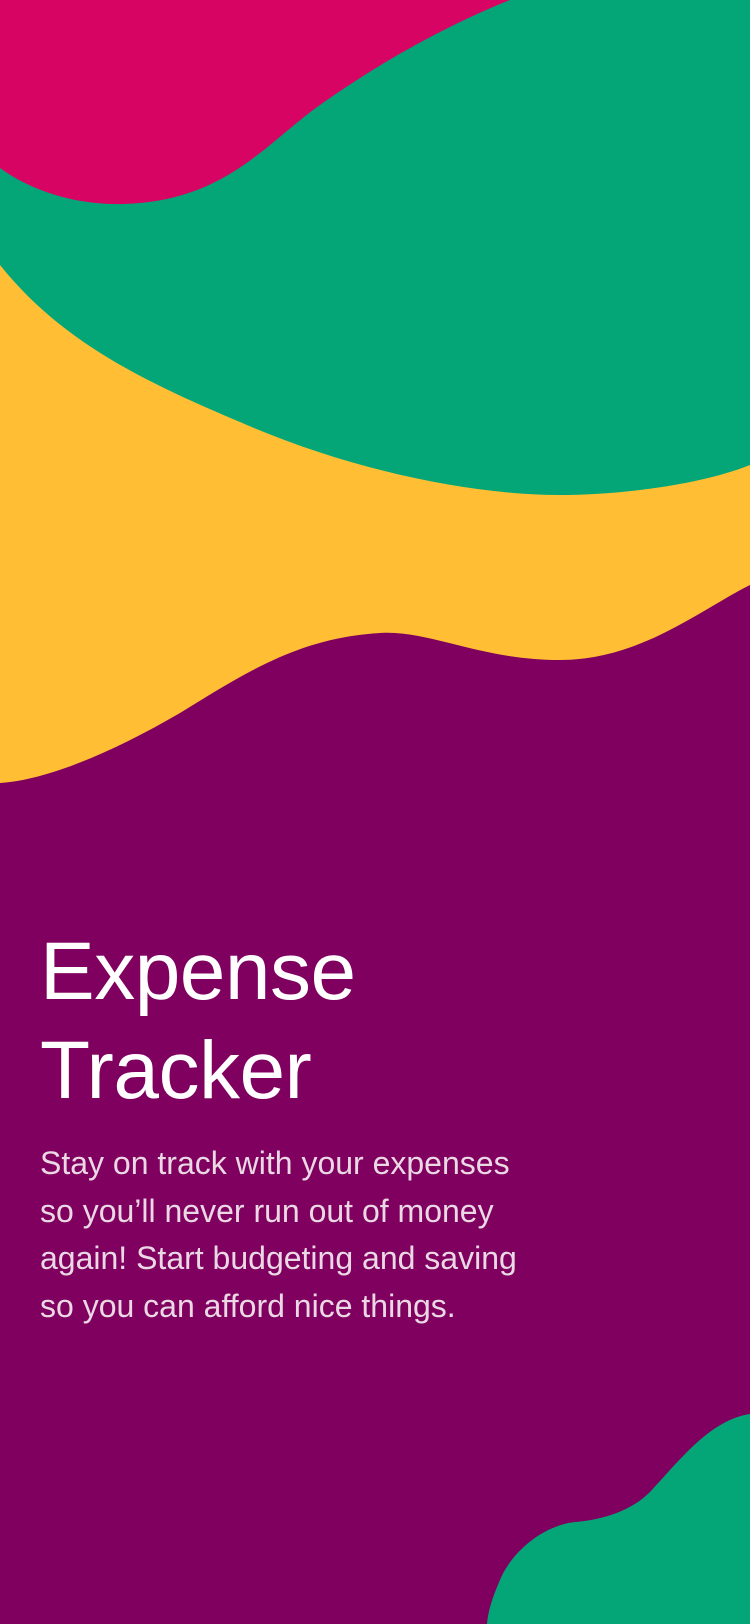  Describe the element at coordinates (267, 1210) in the screenshot. I see `description-line: so you’ll never run out of money` at that location.